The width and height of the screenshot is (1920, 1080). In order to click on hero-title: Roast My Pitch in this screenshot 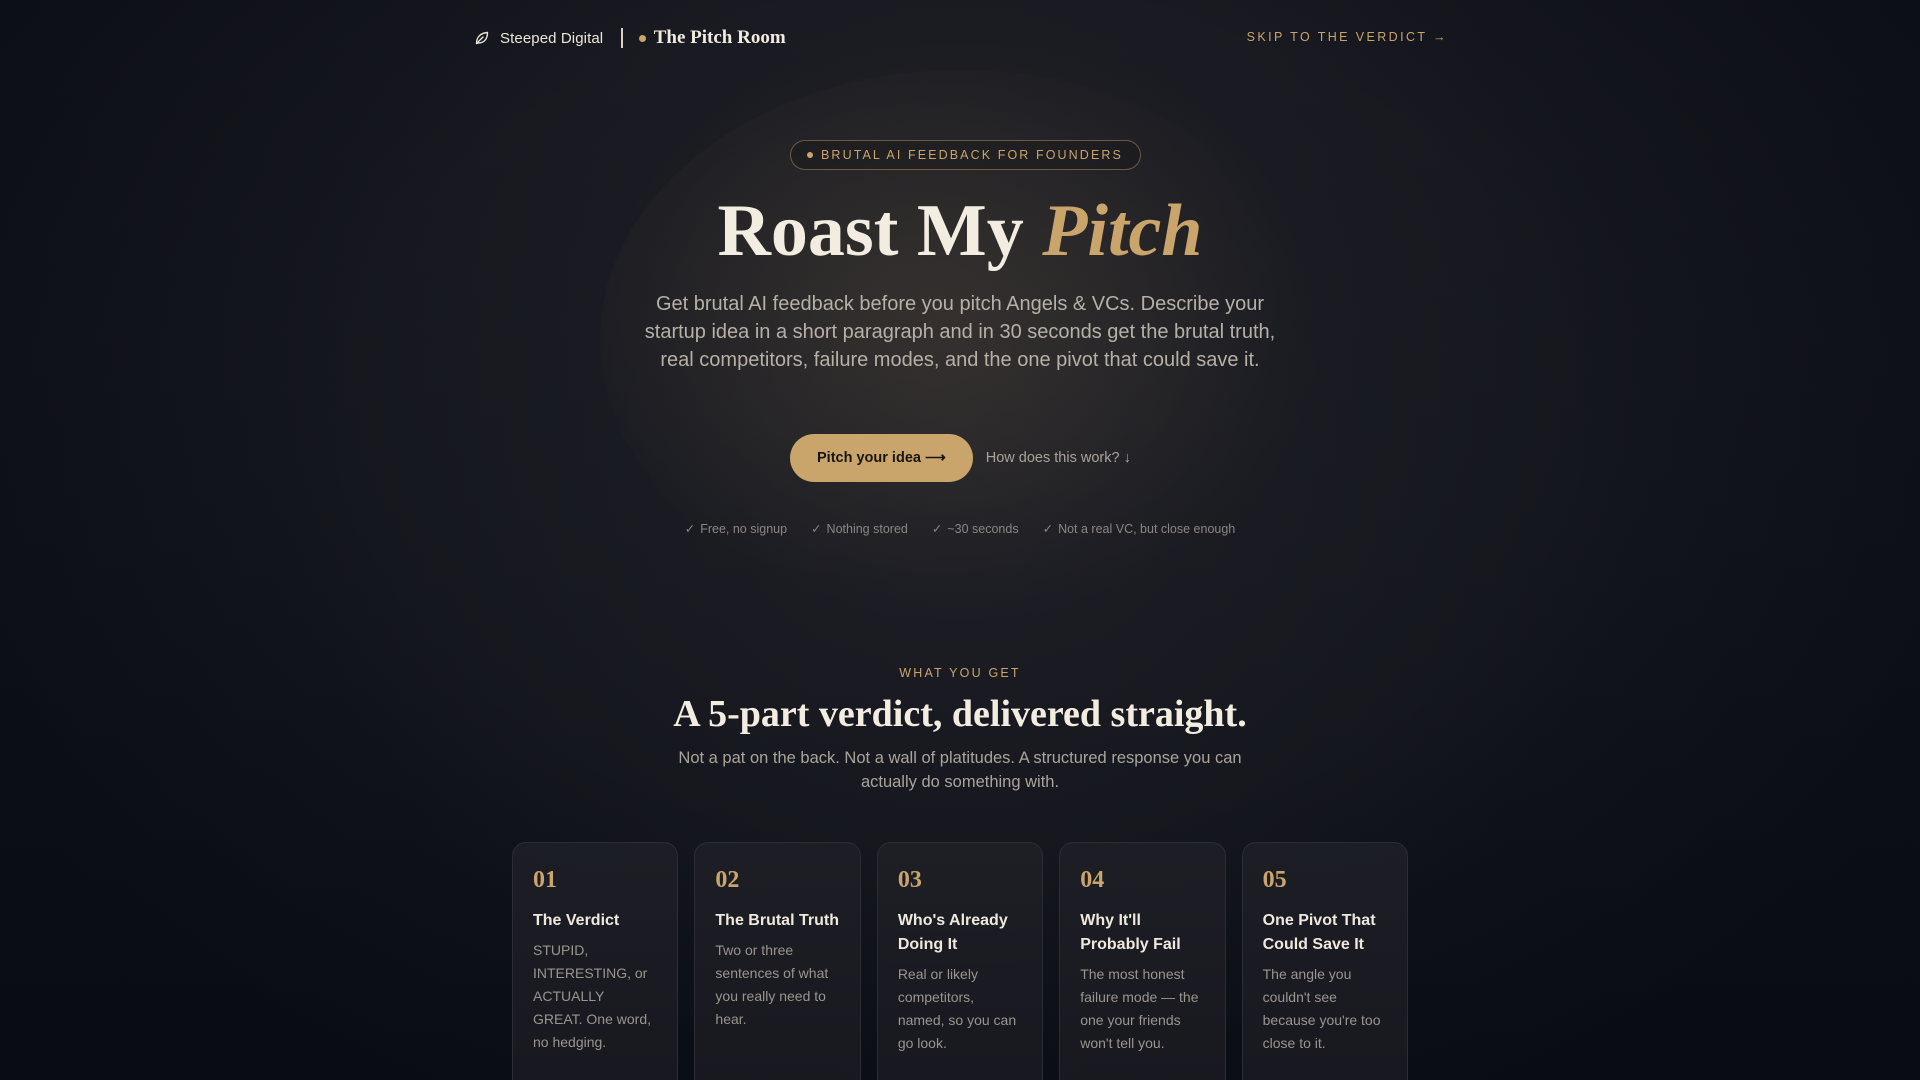, I will do `click(960, 231)`.